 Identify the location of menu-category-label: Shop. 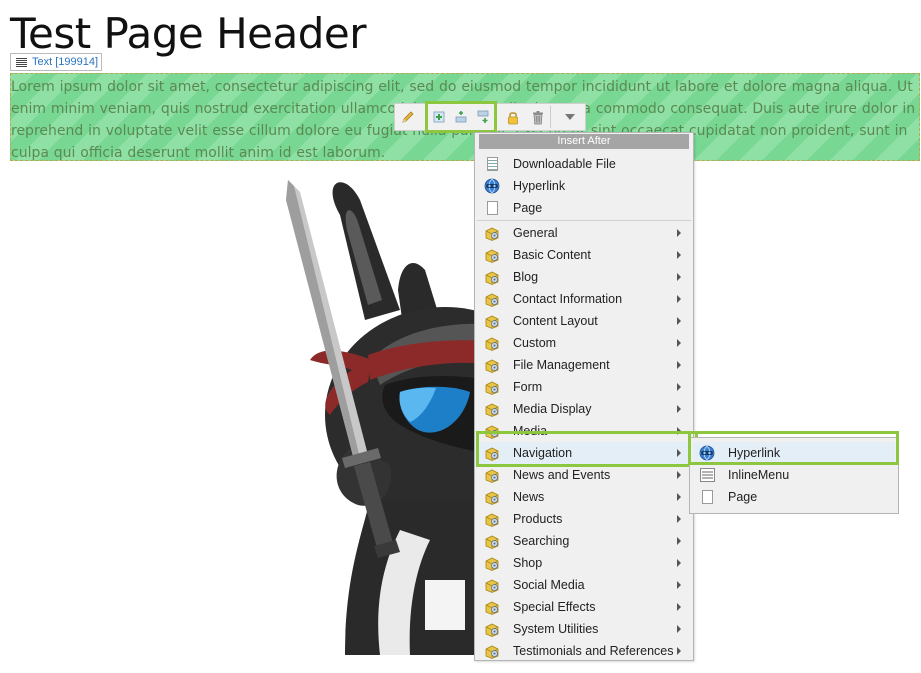
(528, 563).